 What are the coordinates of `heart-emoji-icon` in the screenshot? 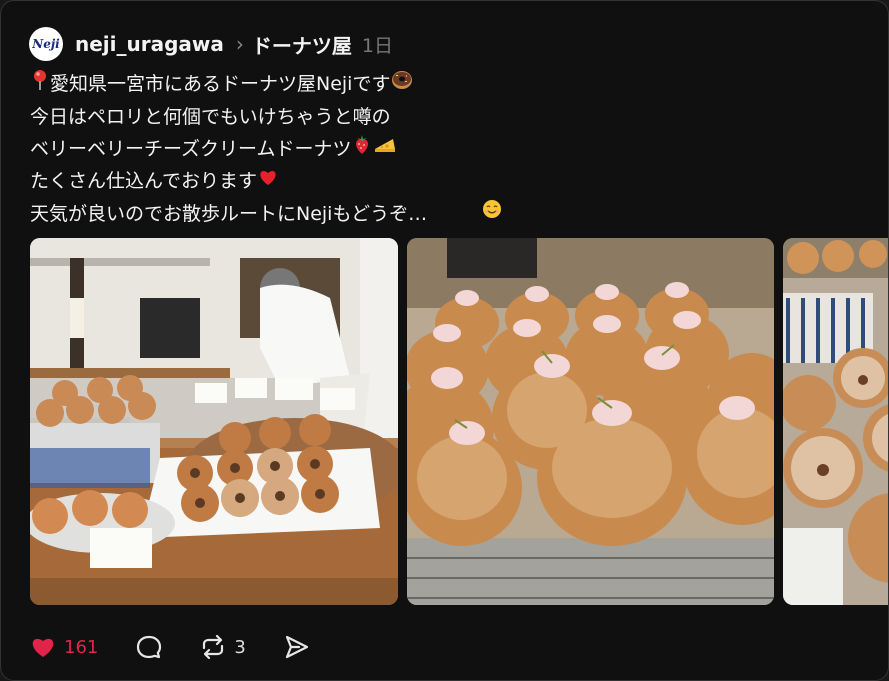 It's located at (268, 182).